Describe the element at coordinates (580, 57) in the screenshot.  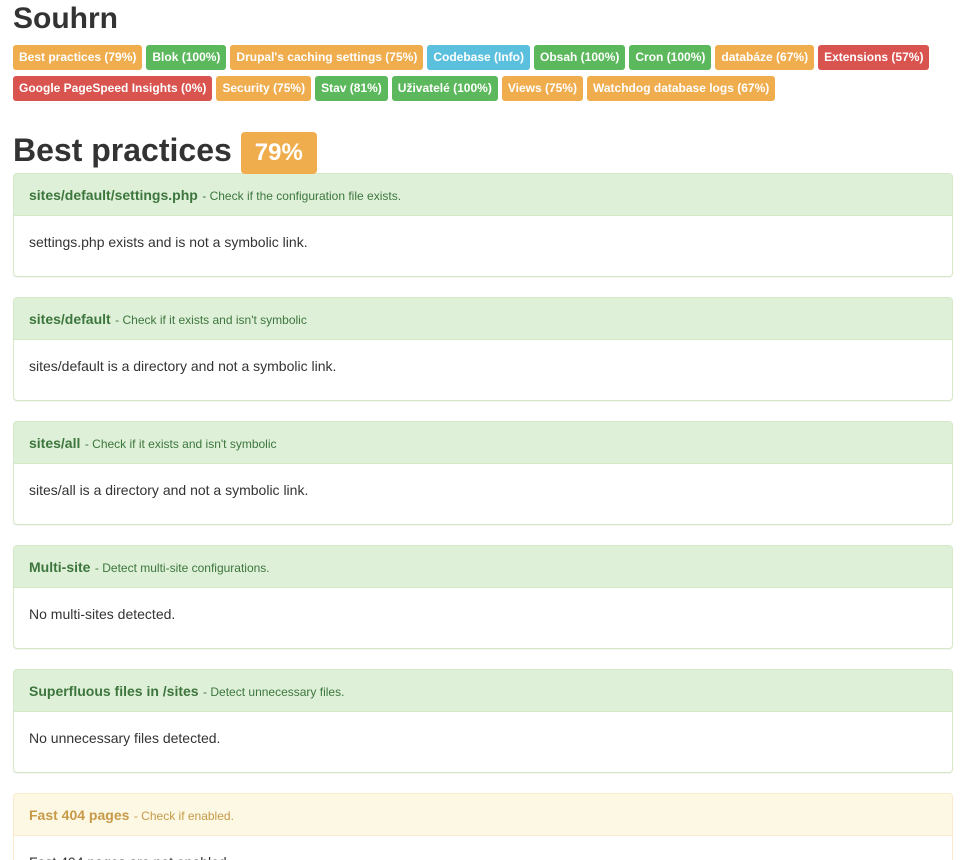
I see `summary-badge: Obsah (100%)` at that location.